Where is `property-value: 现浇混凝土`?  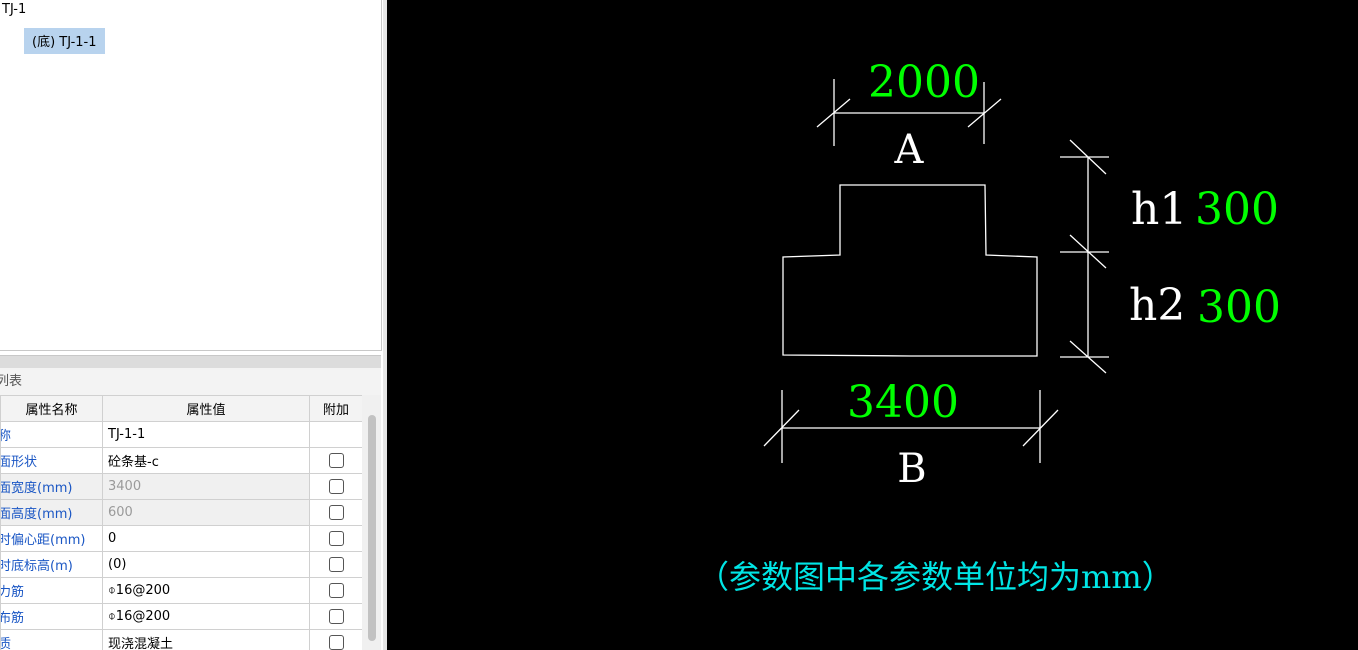 property-value: 现浇混凝土 is located at coordinates (206, 639).